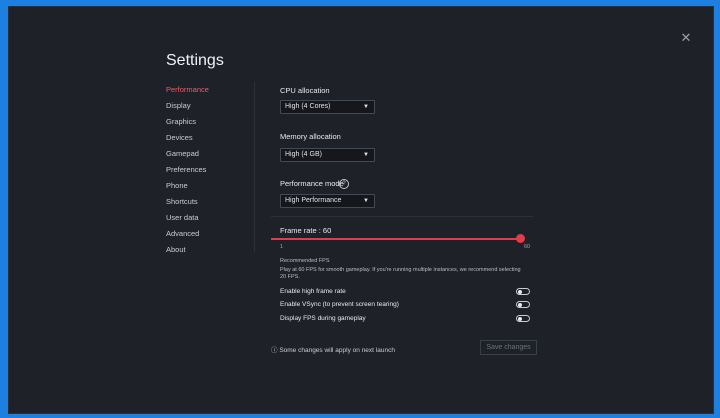  I want to click on page-title: Settings, so click(195, 60).